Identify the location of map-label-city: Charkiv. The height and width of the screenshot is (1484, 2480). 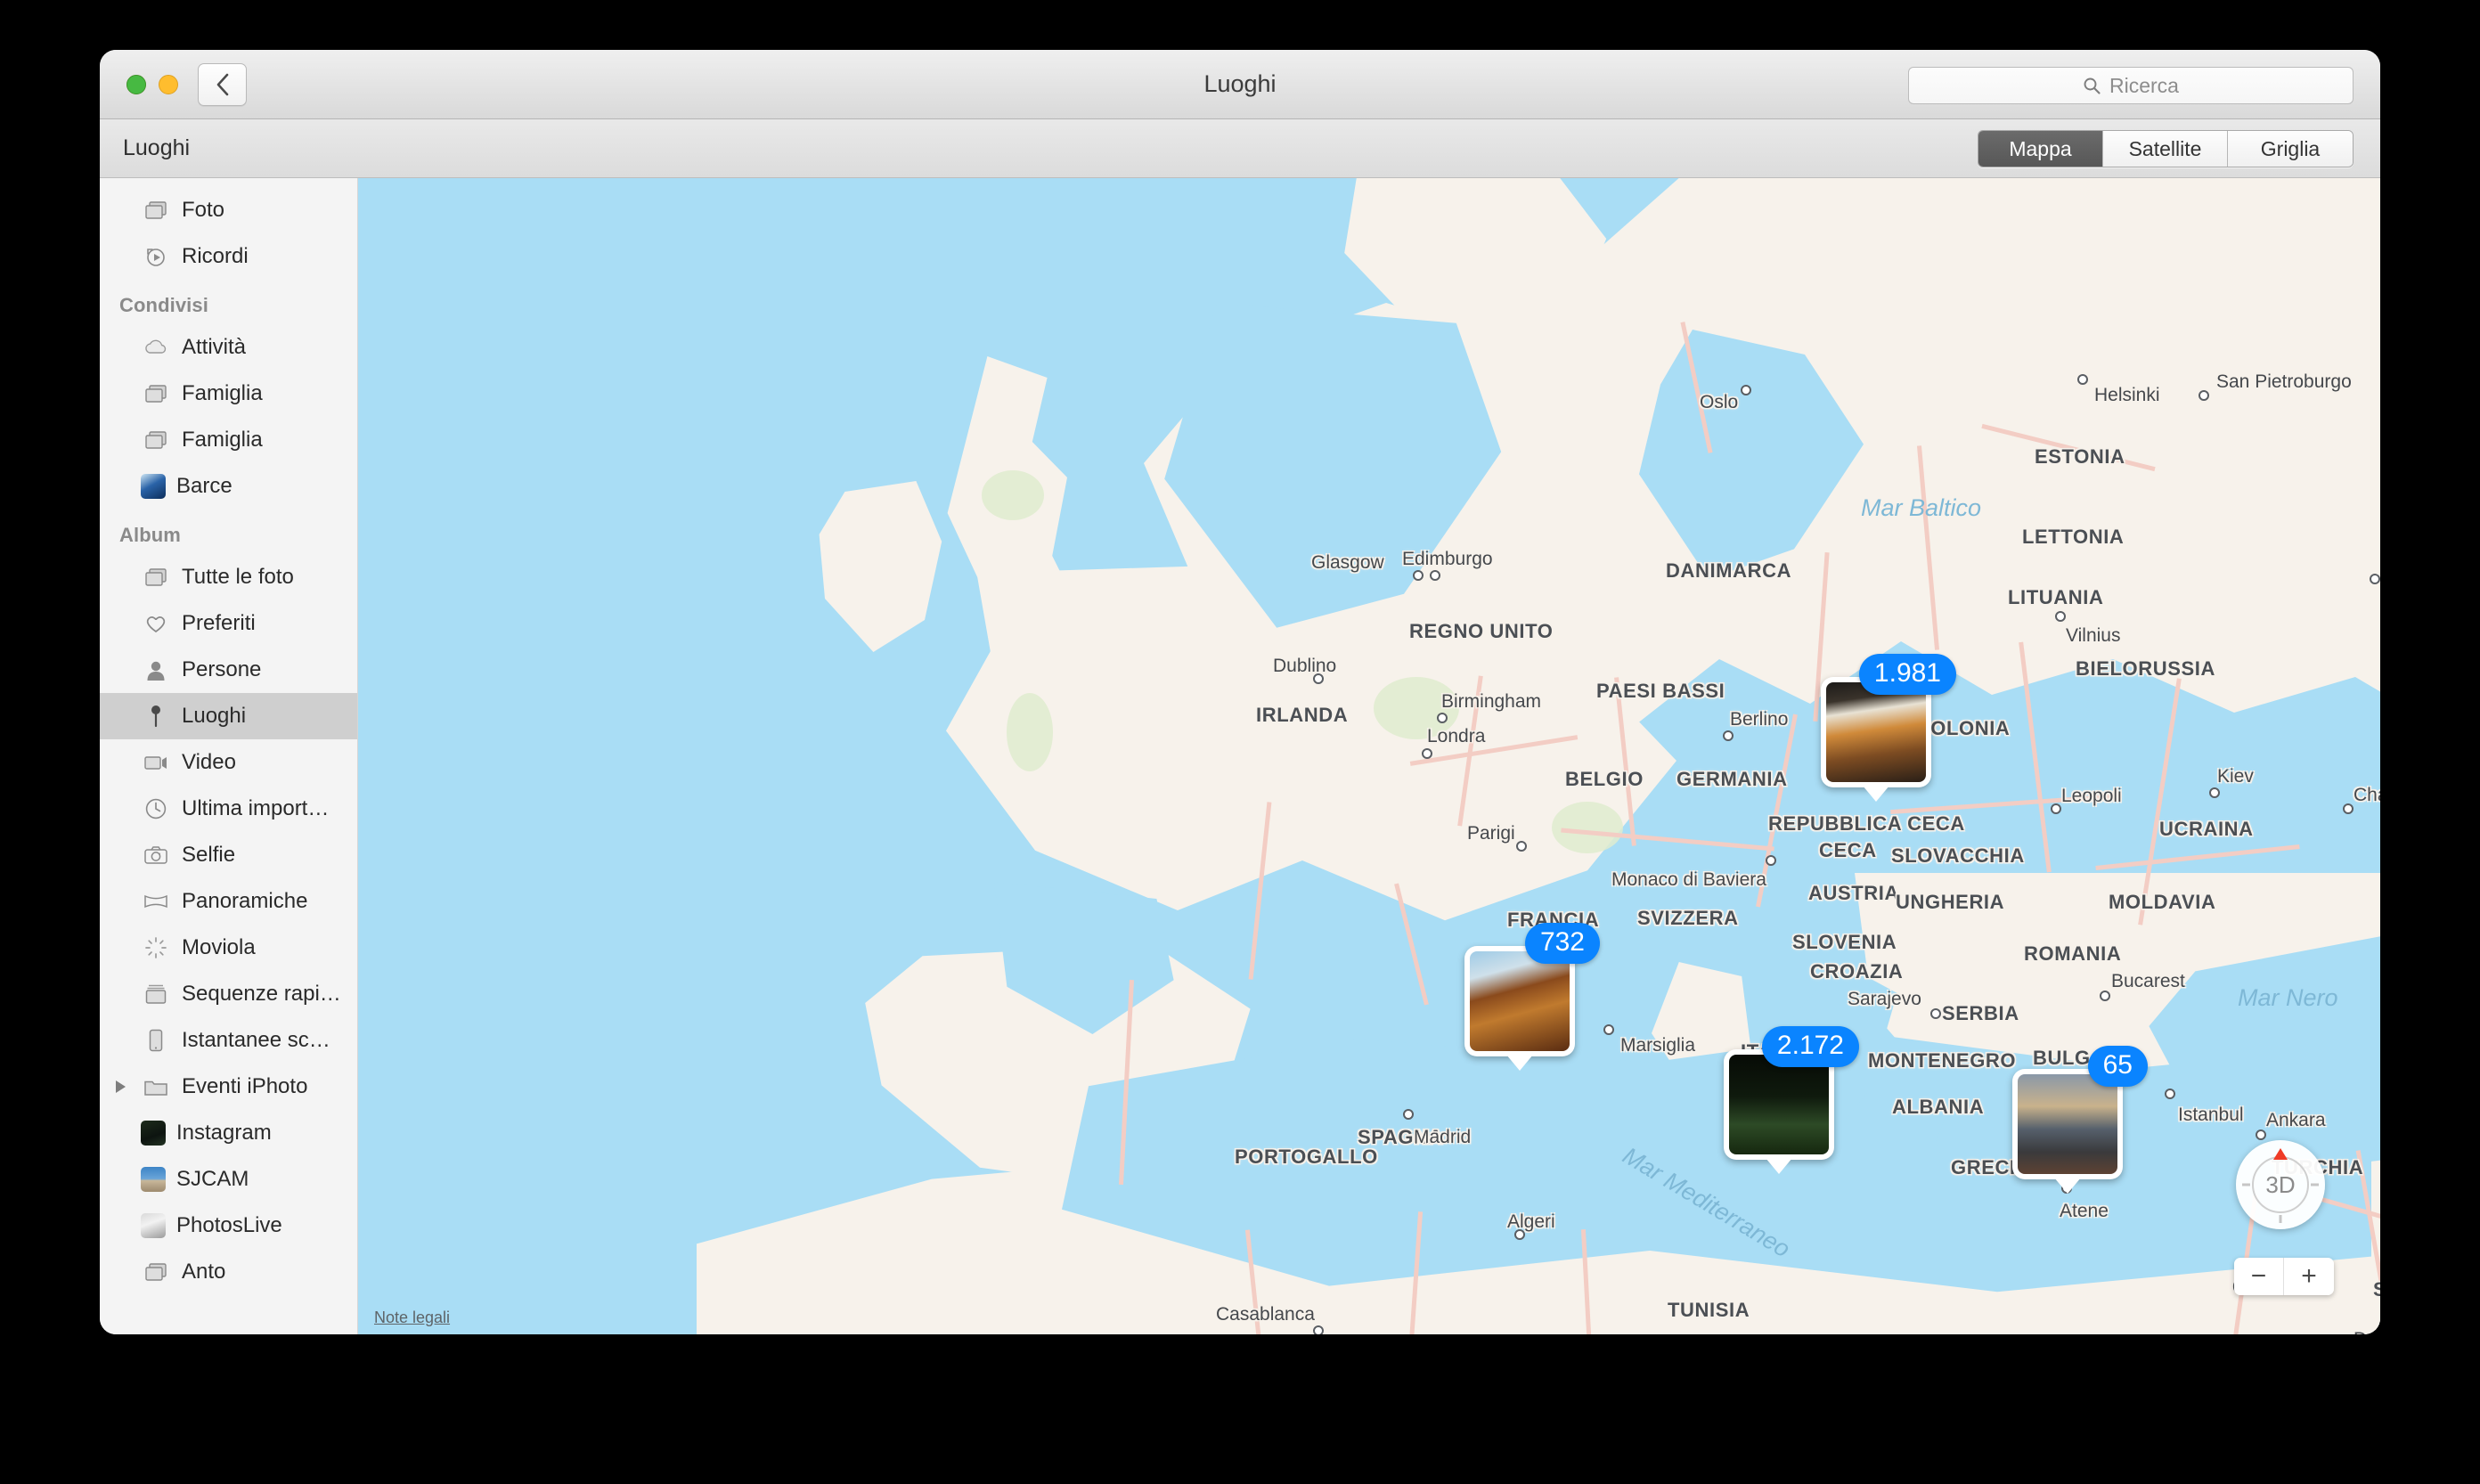
(2367, 795).